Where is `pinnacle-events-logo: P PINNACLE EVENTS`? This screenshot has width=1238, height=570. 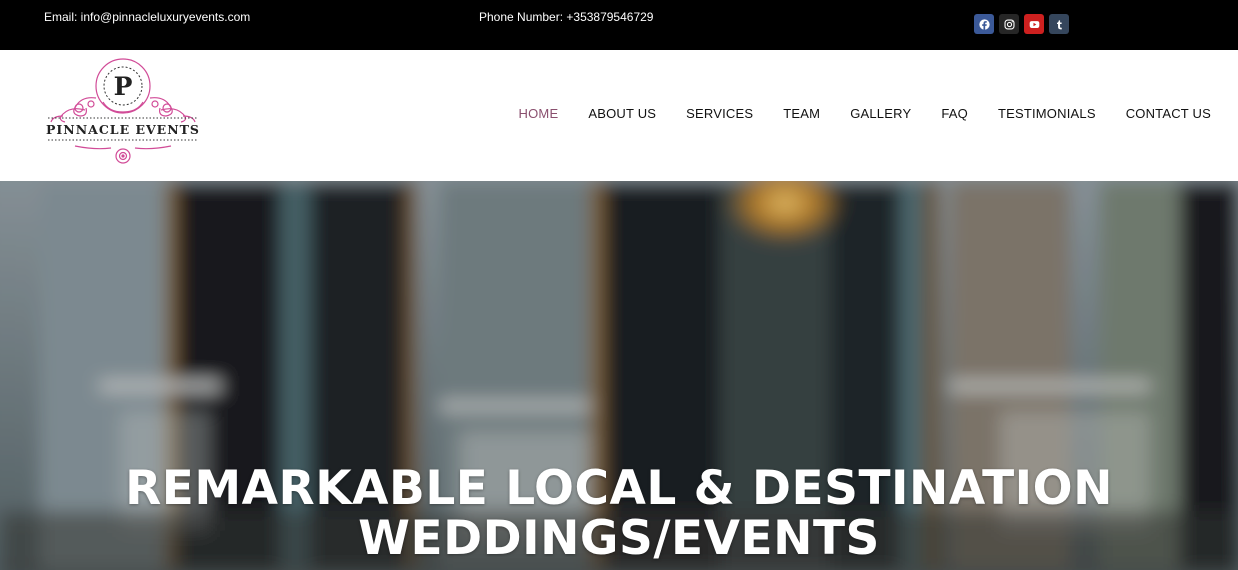
pinnacle-events-logo: P PINNACLE EVENTS is located at coordinates (123, 111).